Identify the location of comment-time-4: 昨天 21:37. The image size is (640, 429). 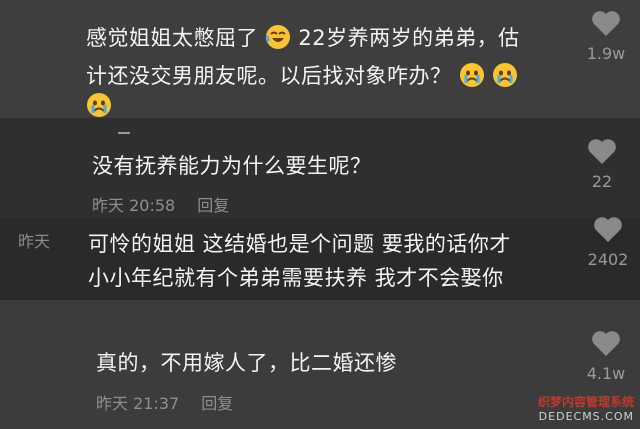
(138, 403).